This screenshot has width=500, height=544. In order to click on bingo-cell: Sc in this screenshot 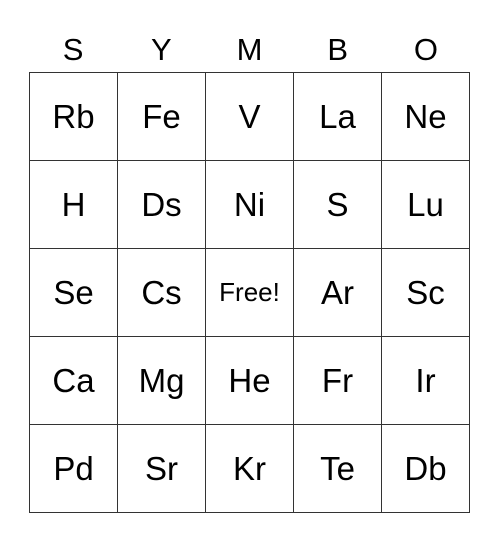, I will do `click(426, 293)`.